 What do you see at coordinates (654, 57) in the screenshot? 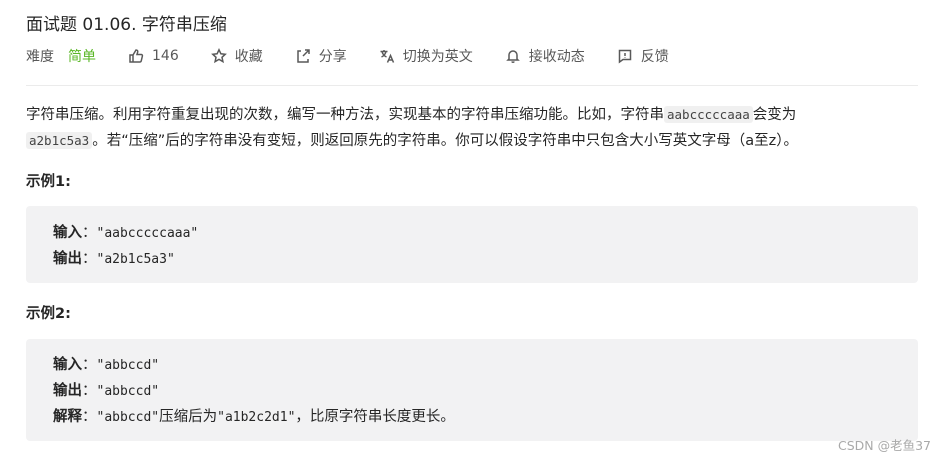
I see `feedback-label: 反馈` at bounding box center [654, 57].